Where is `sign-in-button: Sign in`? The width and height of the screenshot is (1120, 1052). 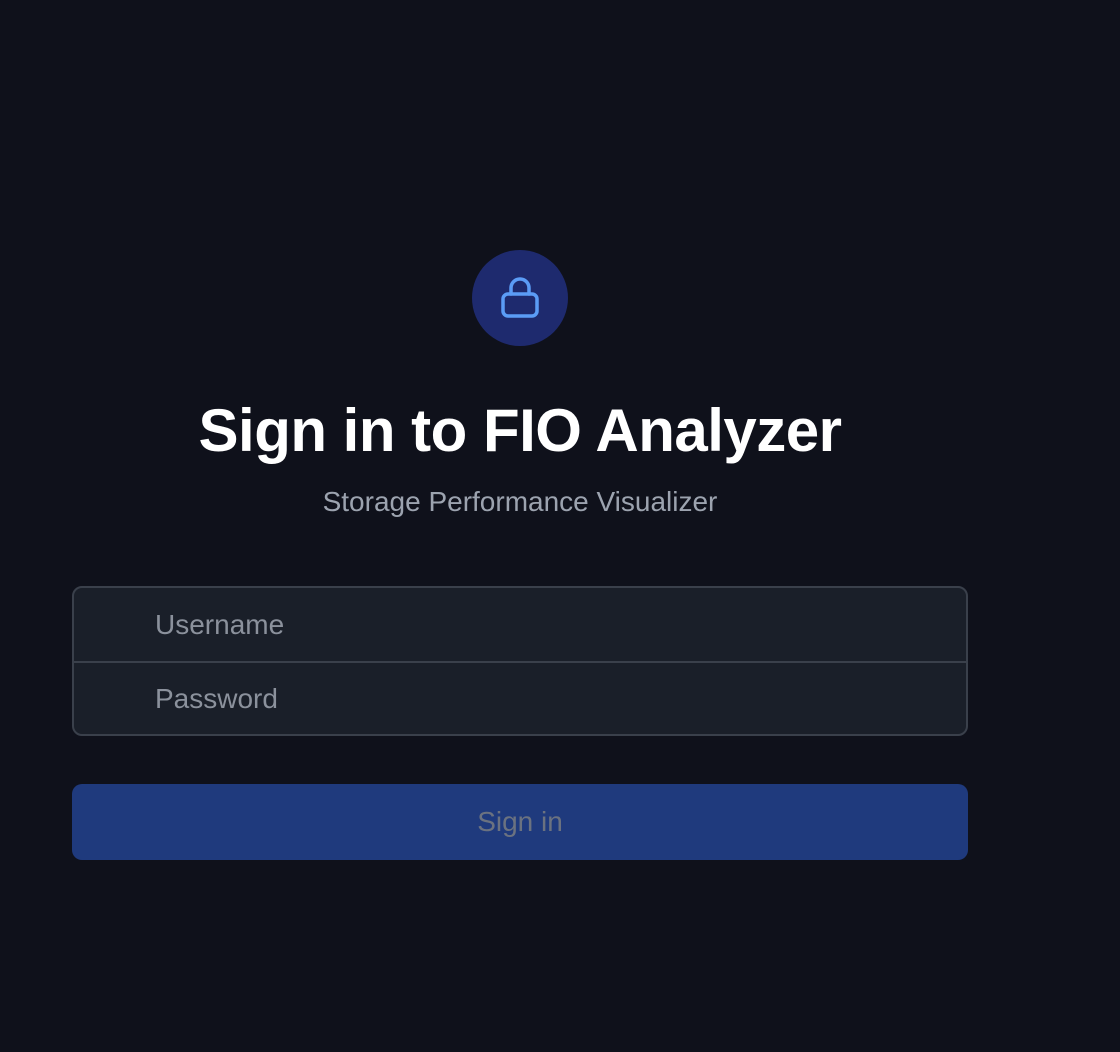
sign-in-button: Sign in is located at coordinates (520, 822).